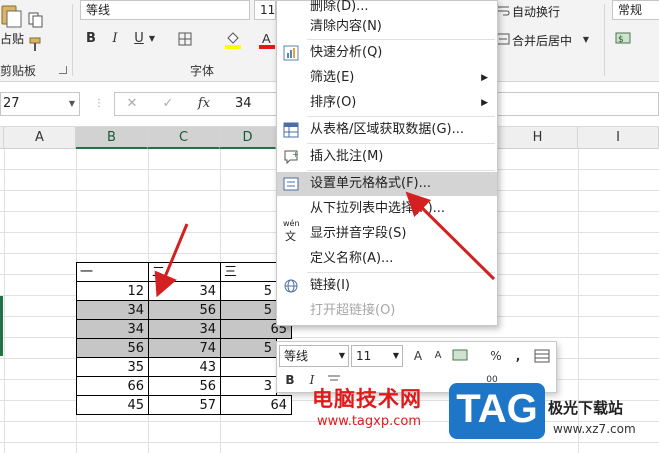 The width and height of the screenshot is (659, 453). I want to click on table-cell: 45, so click(112, 405).